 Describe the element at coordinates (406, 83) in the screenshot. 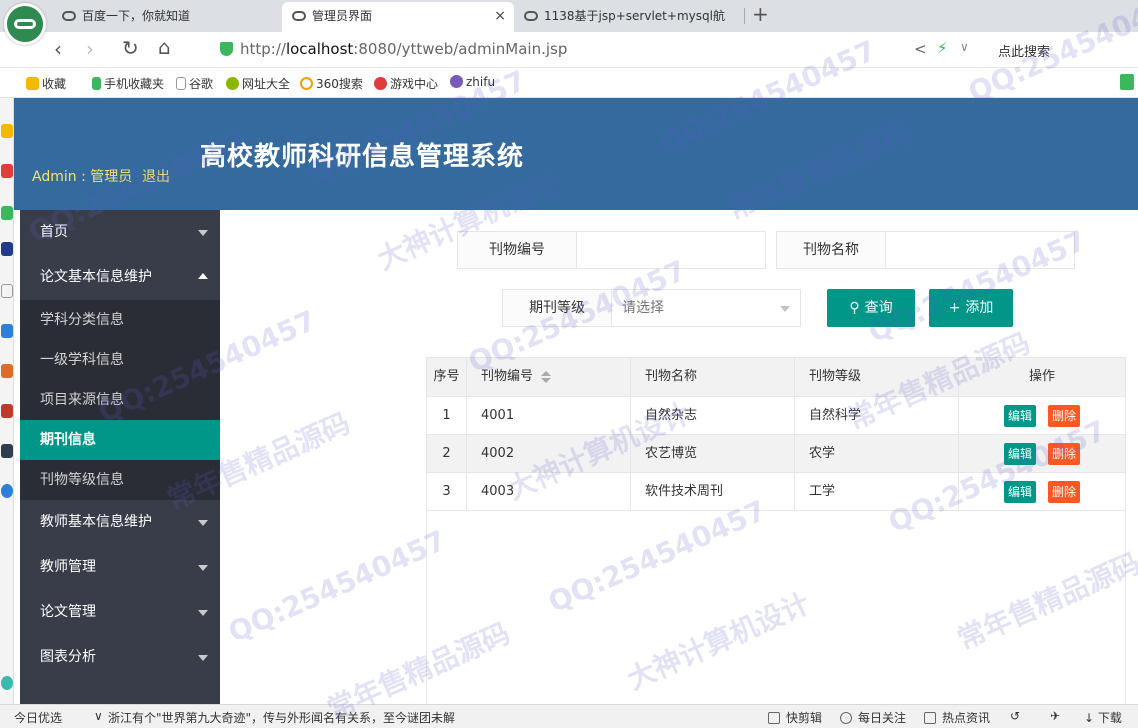

I see `bookmark-game-center: 游戏中心` at that location.